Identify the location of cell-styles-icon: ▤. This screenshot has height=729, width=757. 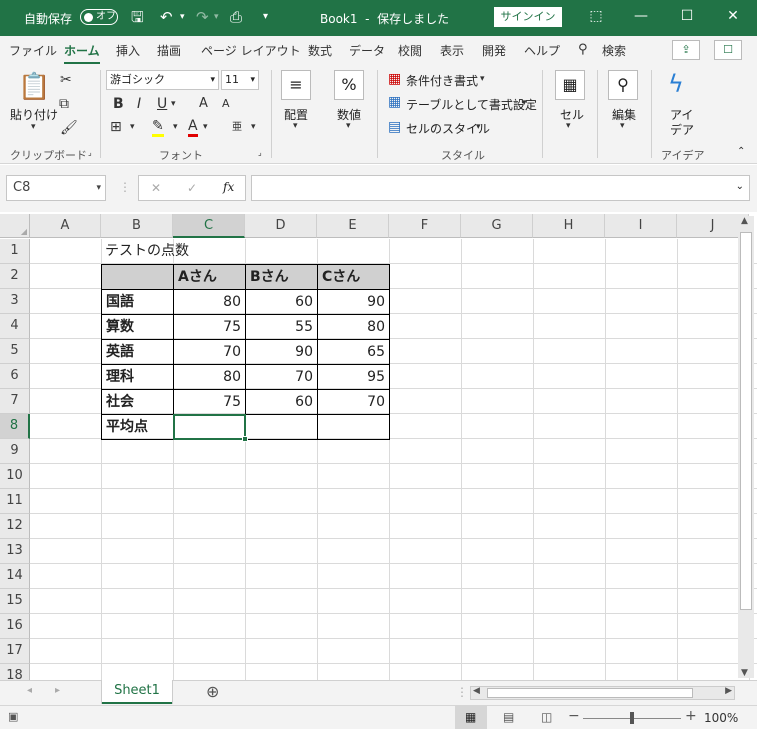
(394, 127).